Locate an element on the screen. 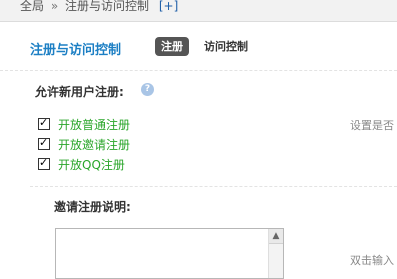 The height and width of the screenshot is (279, 397). option-qq-registration: 开放QQ注册 is located at coordinates (81, 164).